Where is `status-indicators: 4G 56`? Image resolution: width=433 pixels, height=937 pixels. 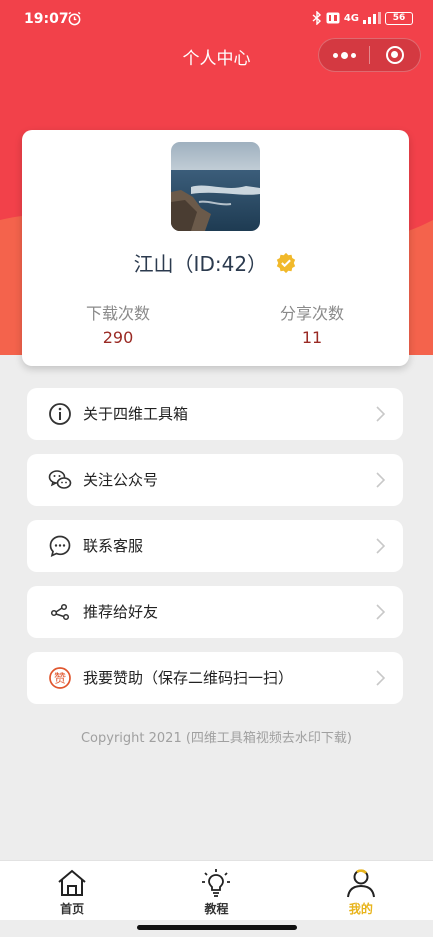
status-indicators: 4G 56 is located at coordinates (362, 18).